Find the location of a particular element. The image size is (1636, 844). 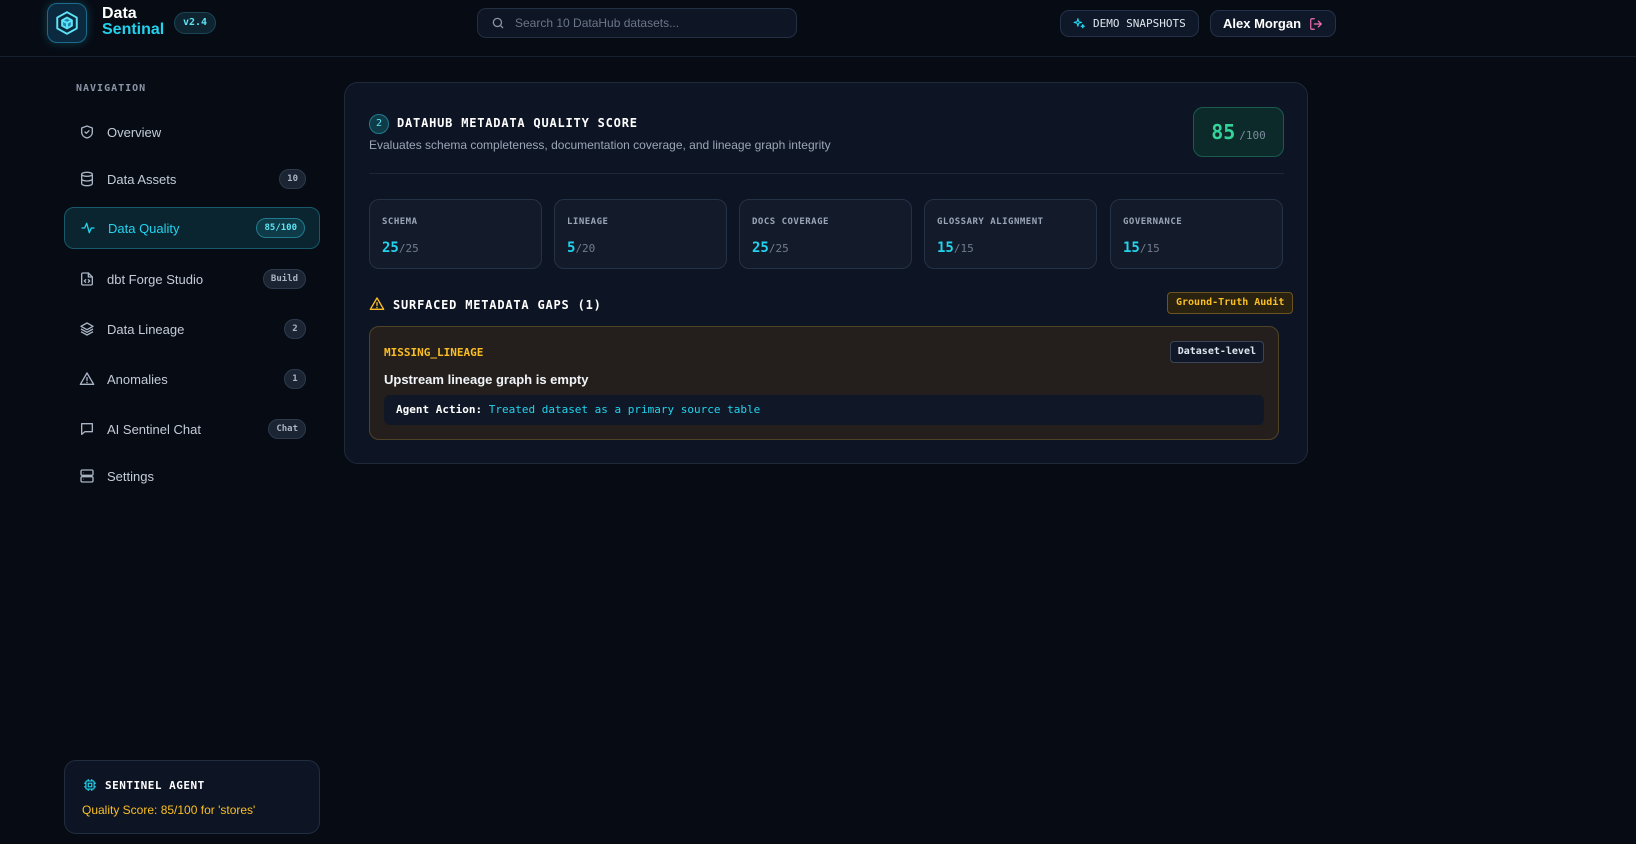

brand-line-1: Data is located at coordinates (119, 13).